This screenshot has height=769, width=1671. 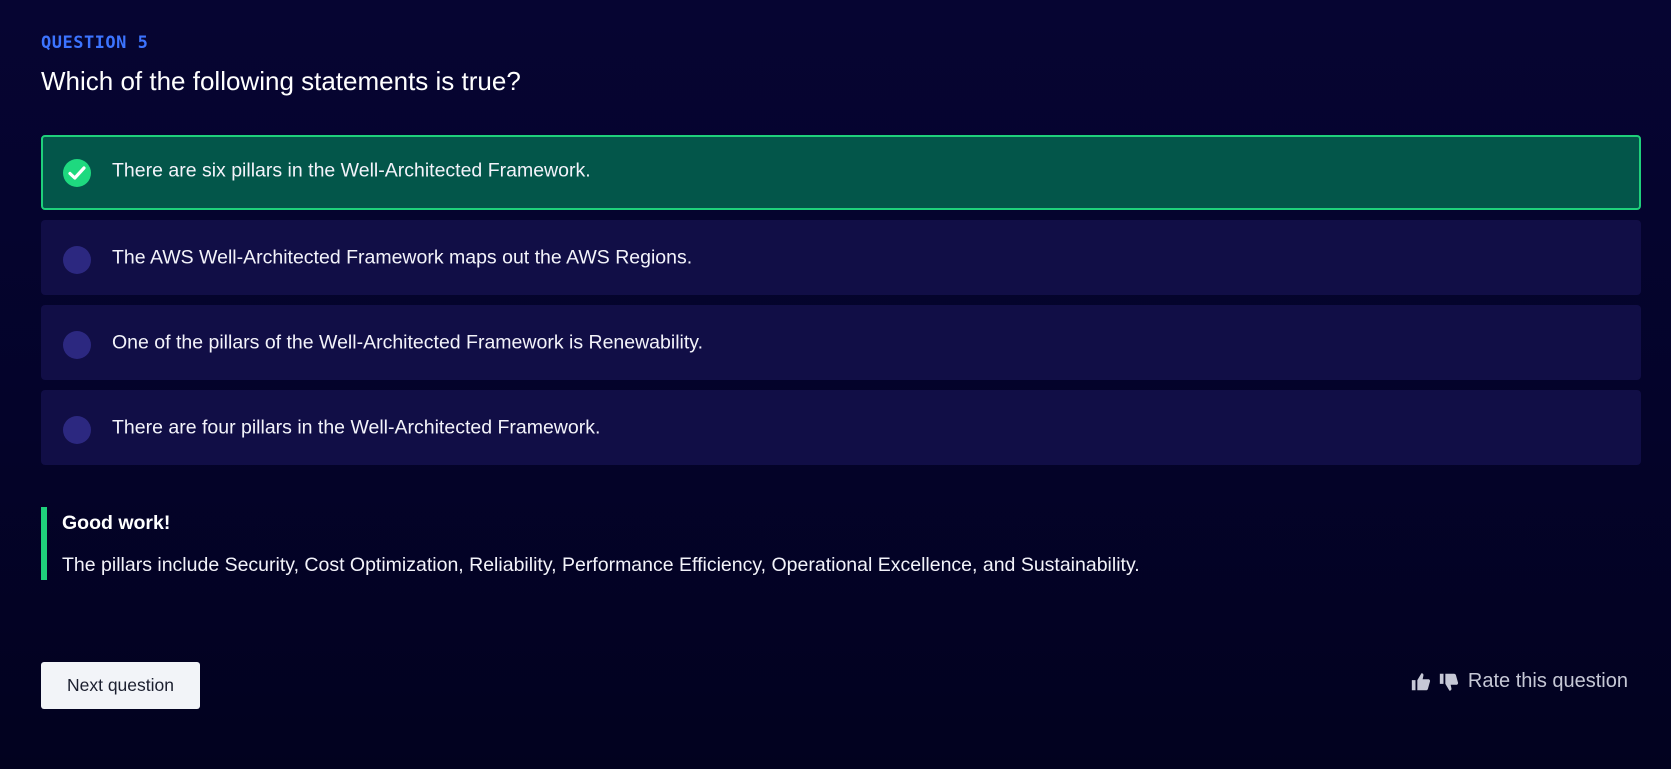 What do you see at coordinates (1449, 682) in the screenshot?
I see `thumbs-down-icon` at bounding box center [1449, 682].